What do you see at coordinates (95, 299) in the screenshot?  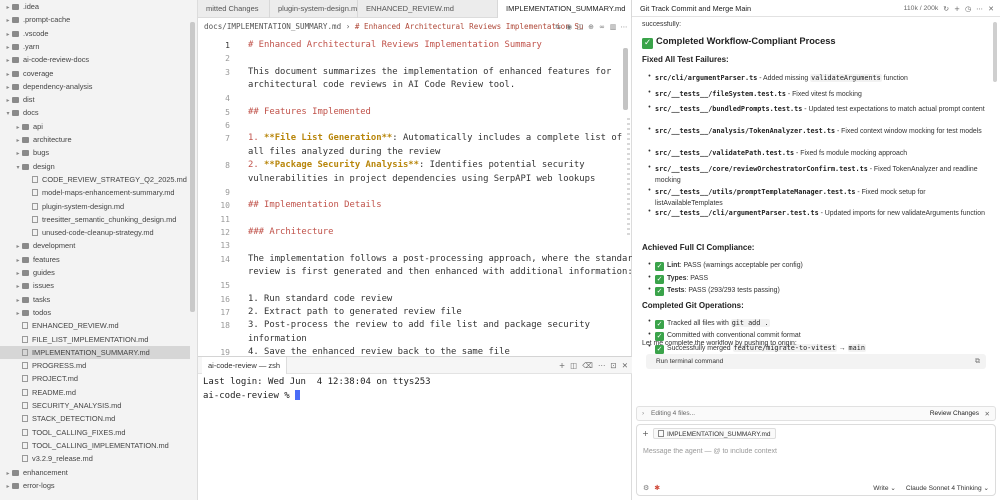 I see `folder-item: ▸ tasks` at bounding box center [95, 299].